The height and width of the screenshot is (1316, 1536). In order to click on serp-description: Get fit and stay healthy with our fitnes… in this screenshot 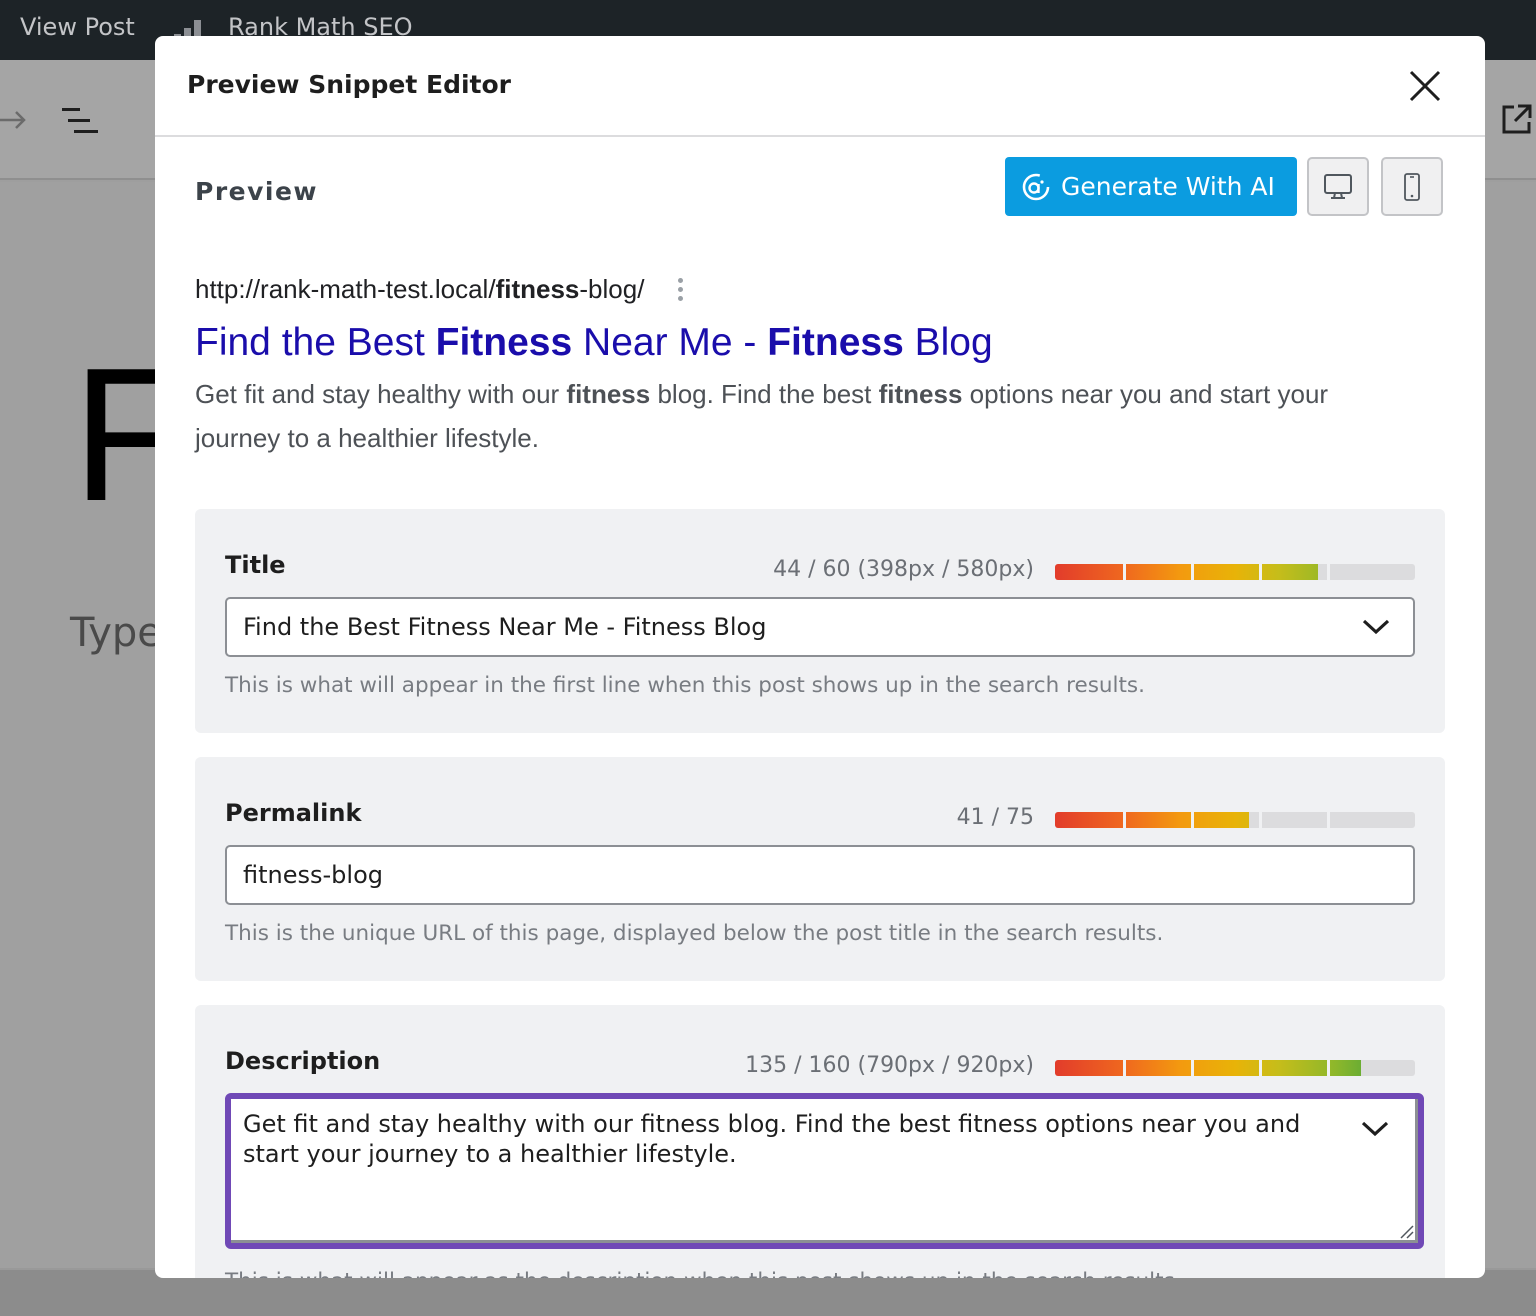, I will do `click(805, 416)`.